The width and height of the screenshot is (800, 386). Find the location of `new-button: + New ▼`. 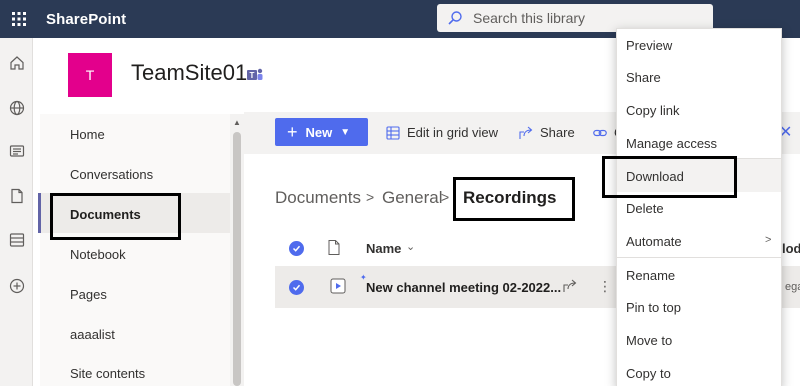

new-button: + New ▼ is located at coordinates (321, 132).